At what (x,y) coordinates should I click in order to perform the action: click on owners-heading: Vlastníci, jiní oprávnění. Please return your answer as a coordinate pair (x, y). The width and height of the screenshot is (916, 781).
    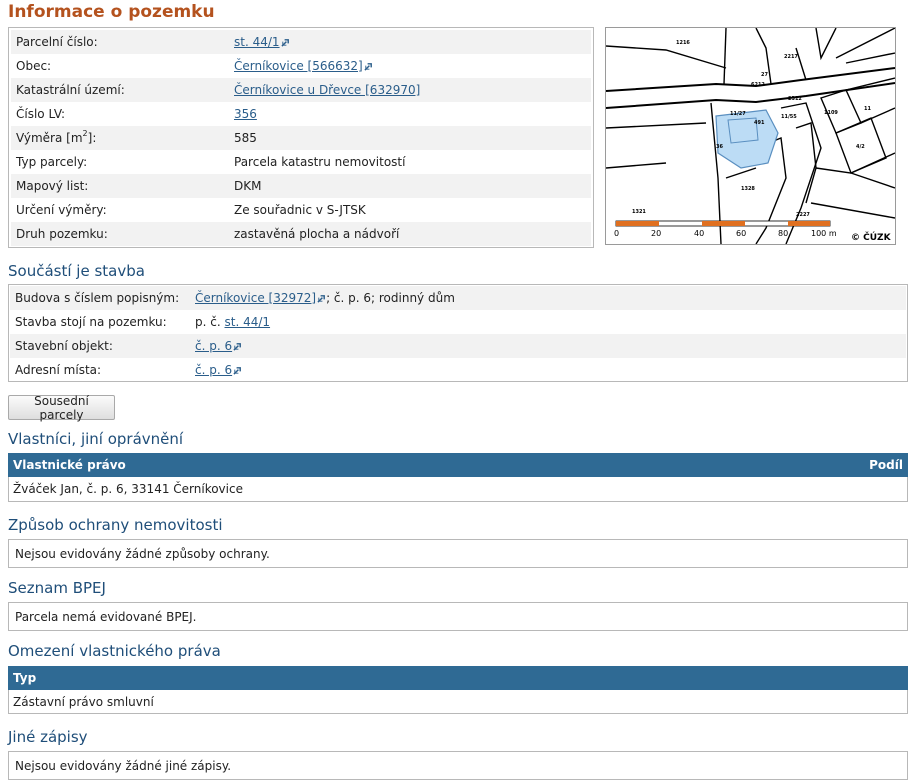
    Looking at the image, I should click on (96, 439).